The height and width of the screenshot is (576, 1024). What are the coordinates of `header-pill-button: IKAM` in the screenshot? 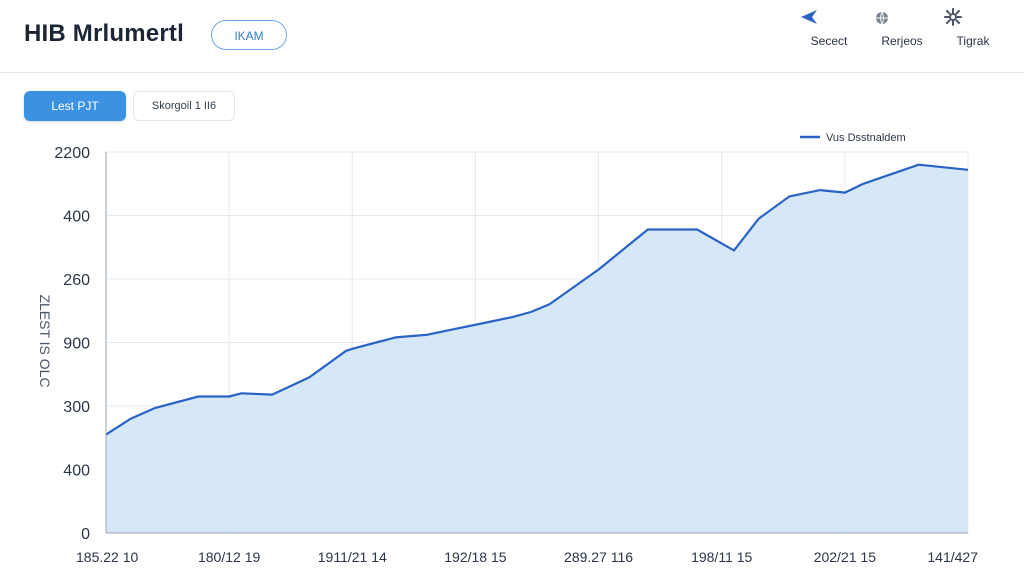 It's located at (249, 35).